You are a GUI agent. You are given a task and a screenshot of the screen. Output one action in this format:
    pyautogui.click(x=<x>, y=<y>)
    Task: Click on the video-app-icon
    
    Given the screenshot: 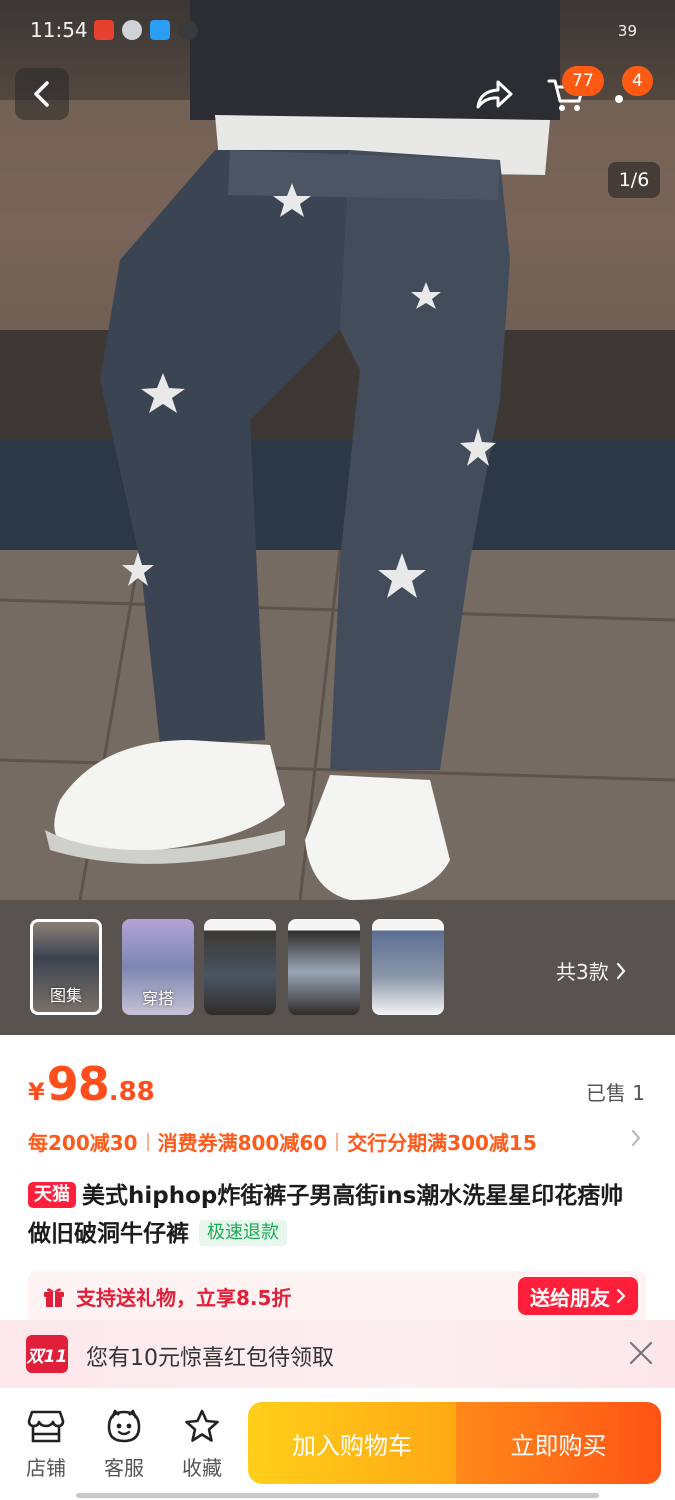 What is the action you would take?
    pyautogui.click(x=160, y=30)
    